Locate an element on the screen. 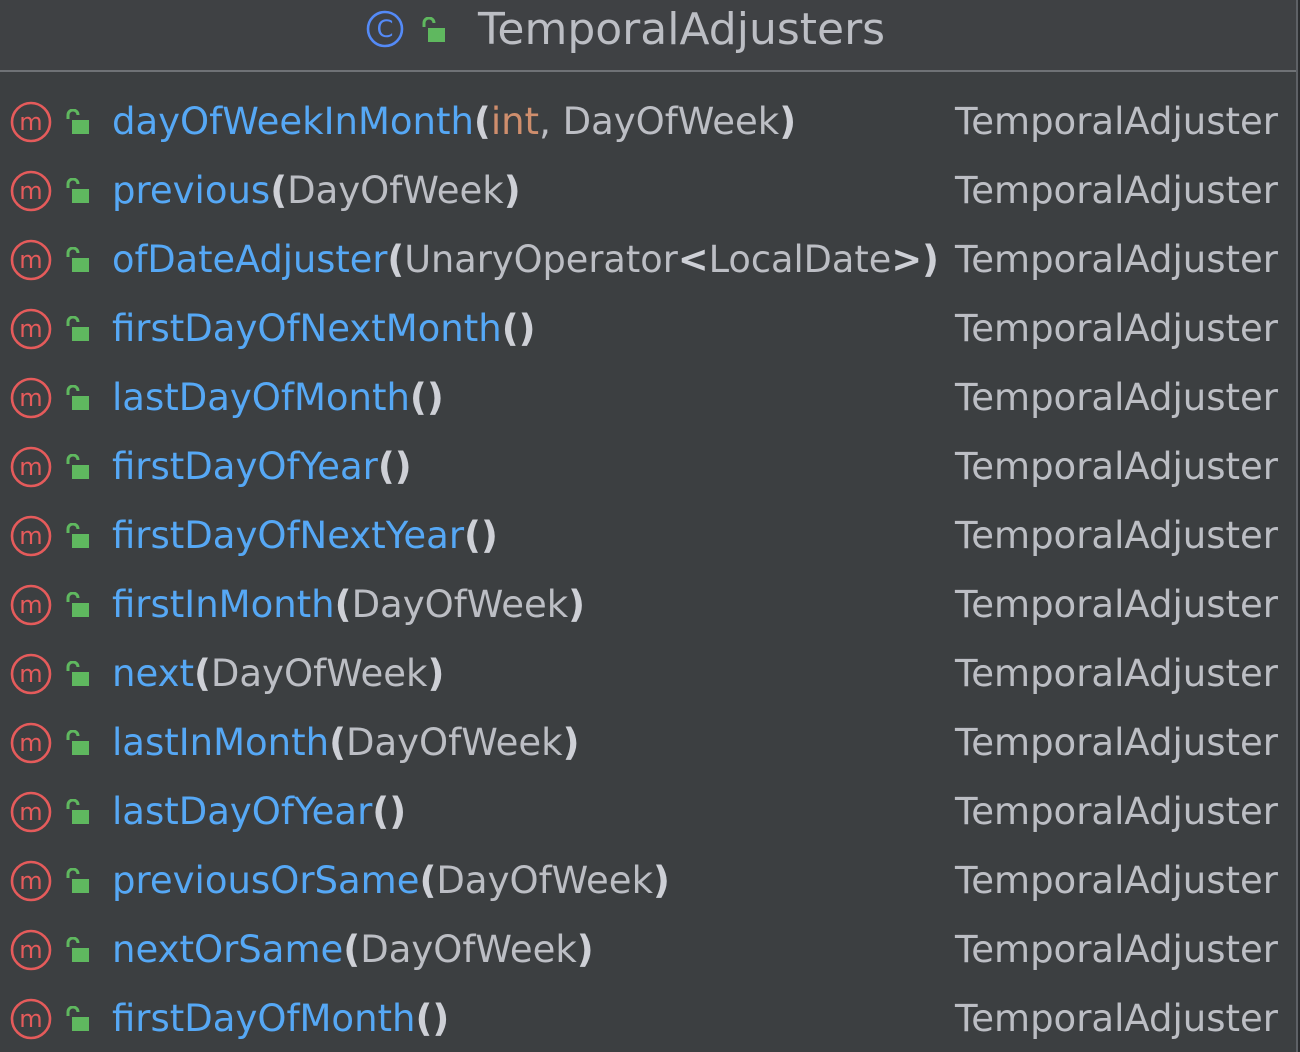  method-row: m lastDayOfMonth() TemporalAdjuster is located at coordinates (648, 395).